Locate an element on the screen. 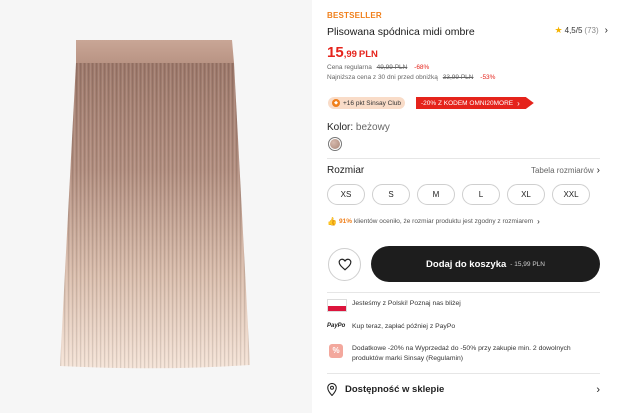 This screenshot has height=413, width=620. skirt-waistband is located at coordinates (155, 51).